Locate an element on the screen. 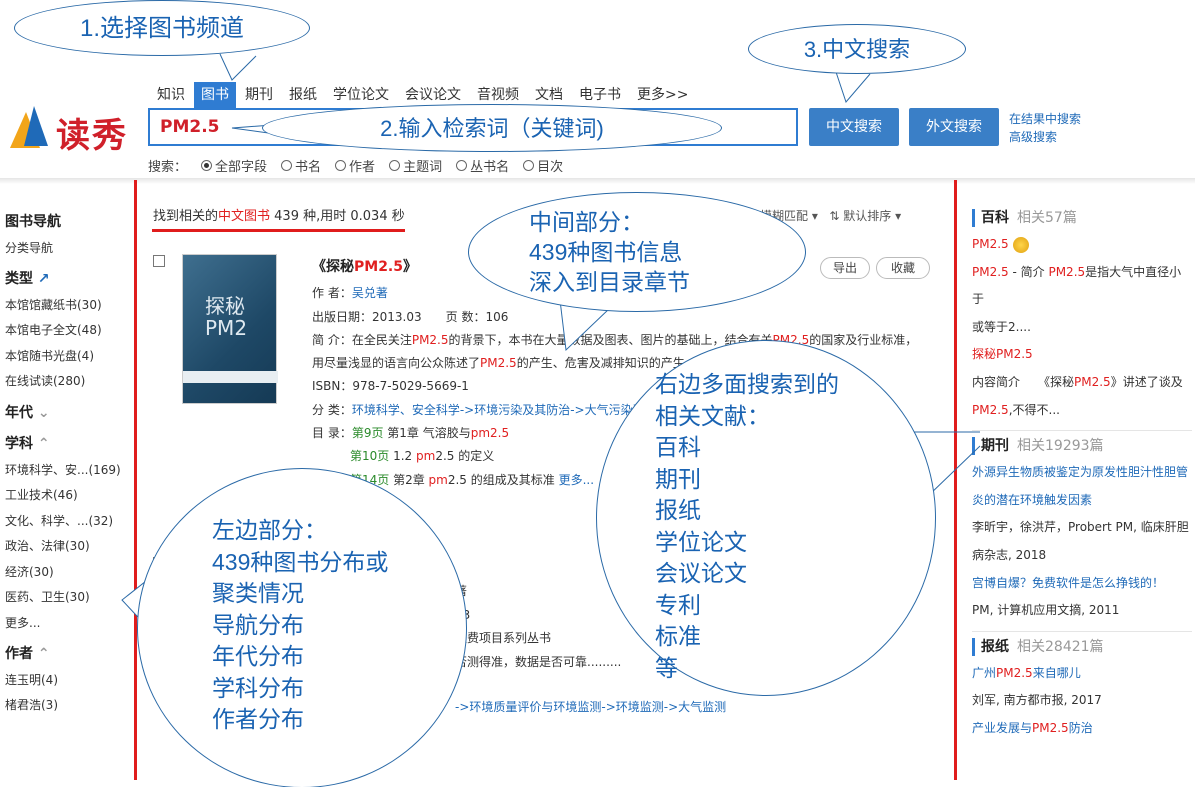 This screenshot has height=787, width=1195. chinese-search-button: 中文搜索 is located at coordinates (854, 127).